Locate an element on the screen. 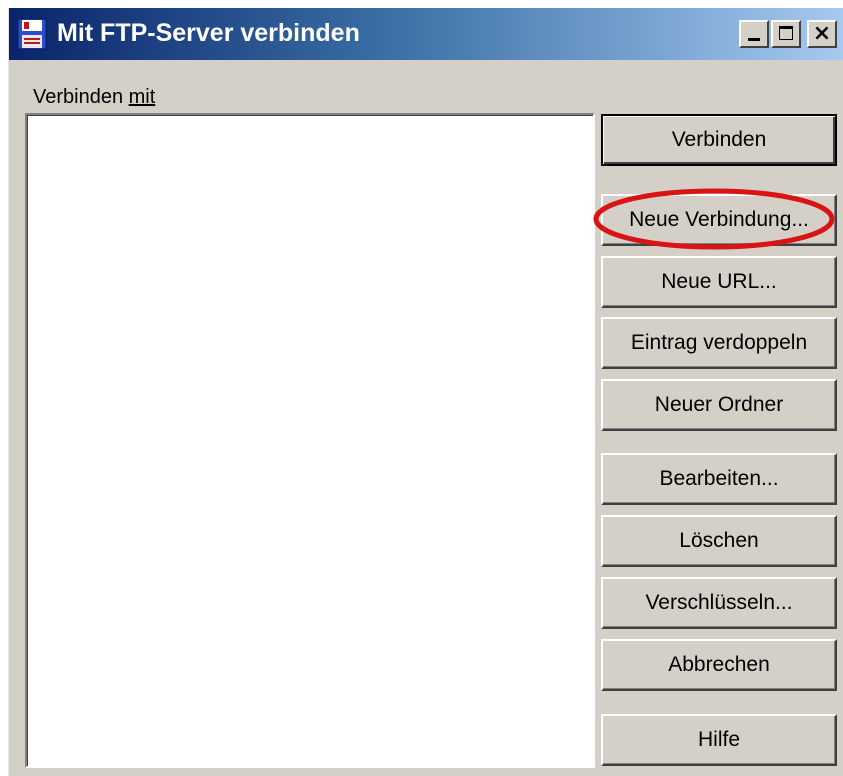 The image size is (843, 776). minimize-button is located at coordinates (754, 34).